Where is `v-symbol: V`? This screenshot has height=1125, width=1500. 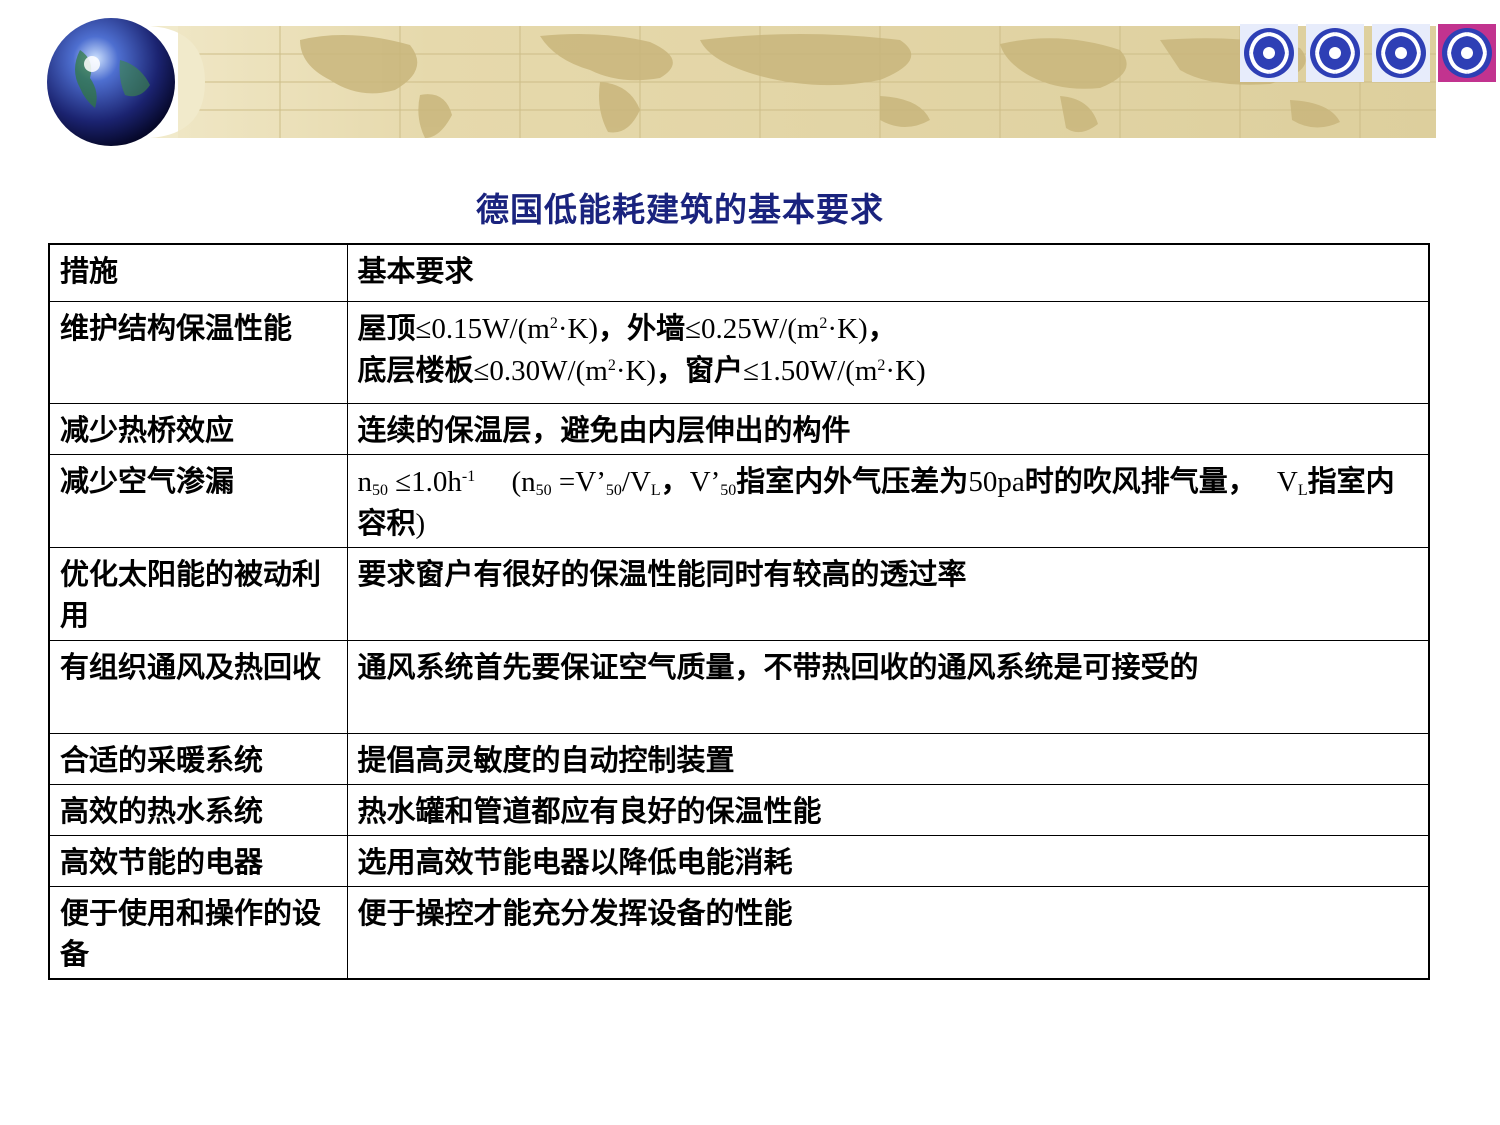 v-symbol: V is located at coordinates (1287, 481).